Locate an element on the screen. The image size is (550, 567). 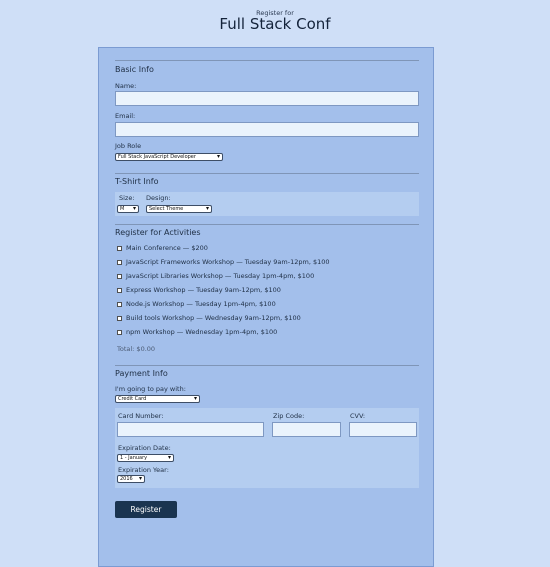
job-role-label: Job Role is located at coordinates (128, 146).